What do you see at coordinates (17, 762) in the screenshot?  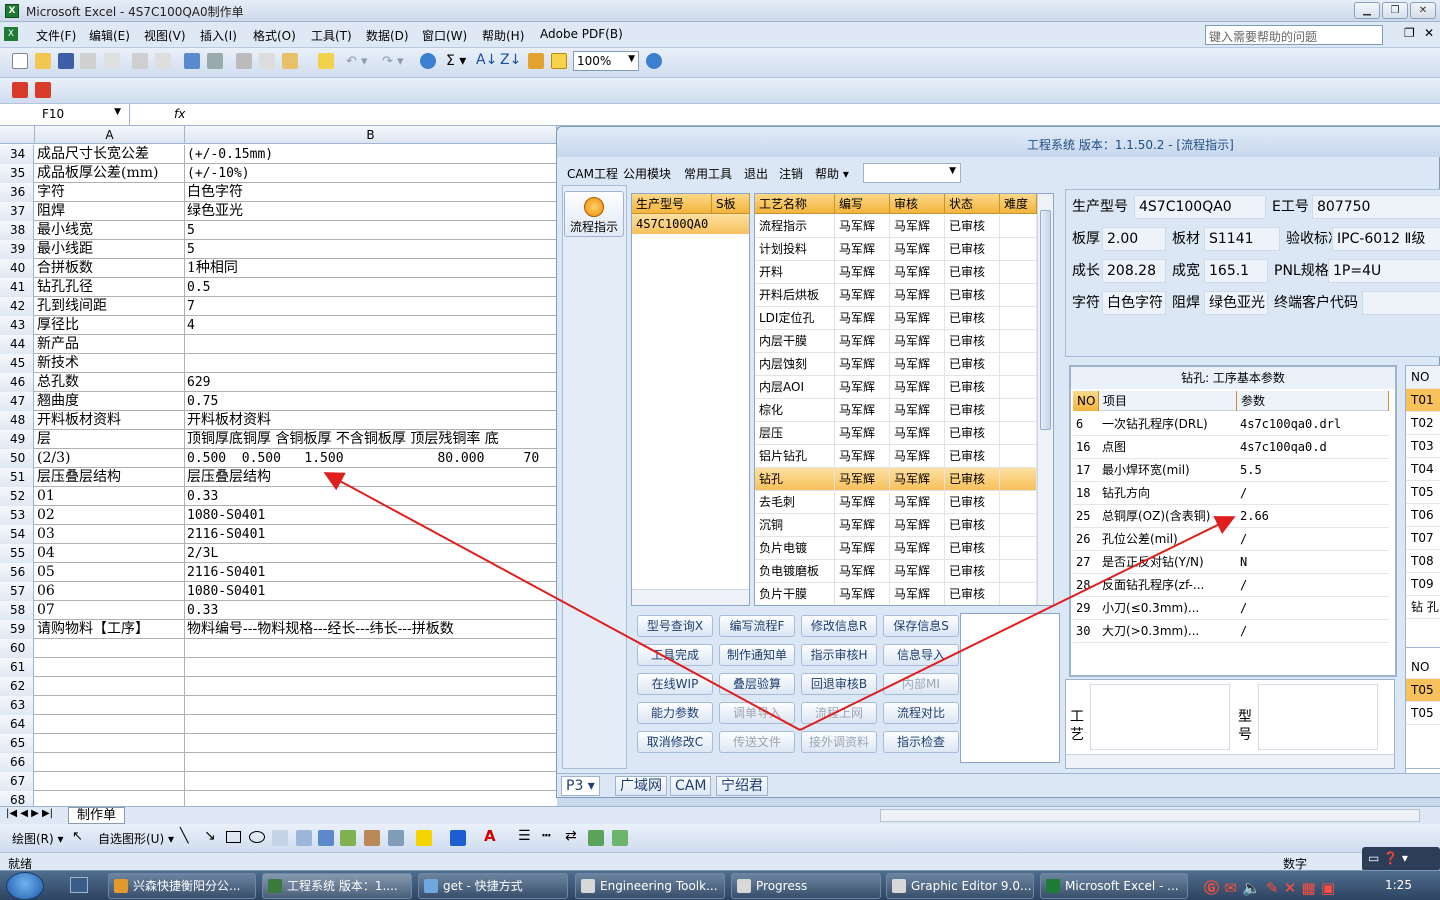 I see `row-number: 66` at bounding box center [17, 762].